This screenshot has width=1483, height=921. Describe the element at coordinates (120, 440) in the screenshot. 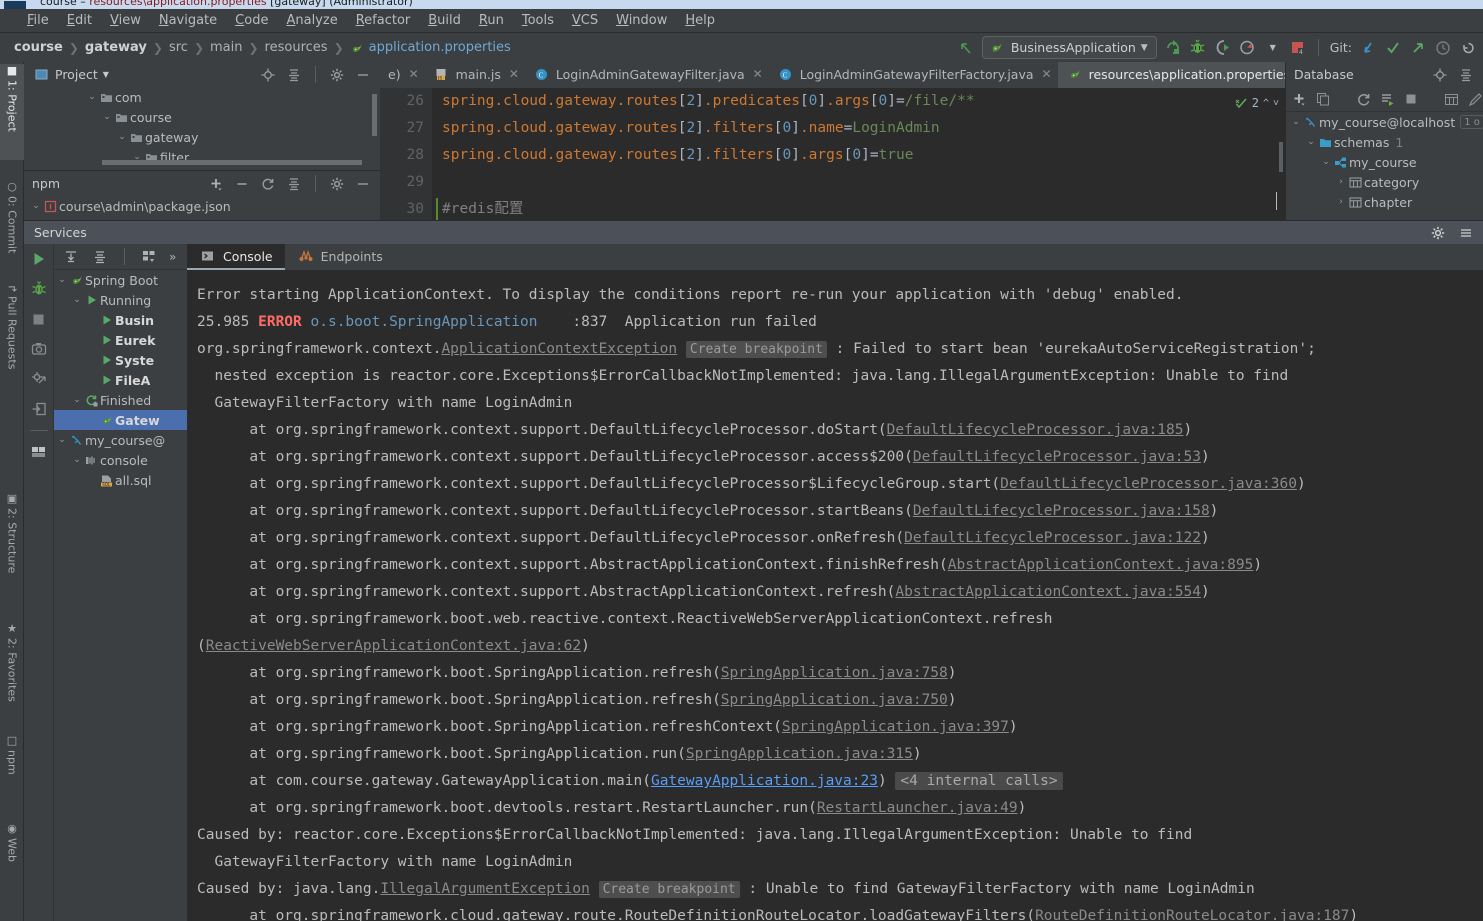

I see `services-tree-item-node: ⌄ my_course@` at that location.